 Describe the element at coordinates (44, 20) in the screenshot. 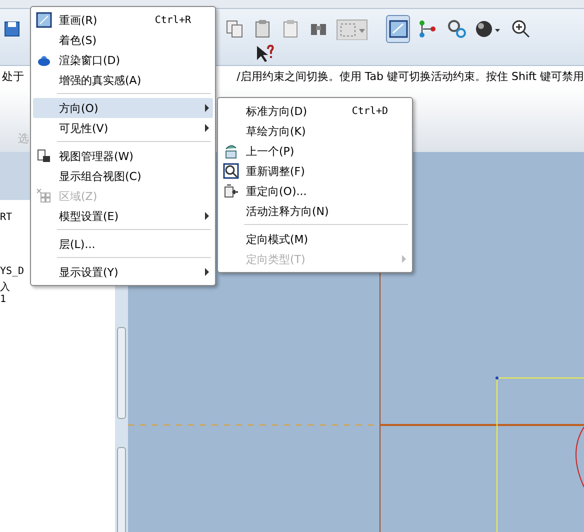

I see `redraw-icon` at that location.